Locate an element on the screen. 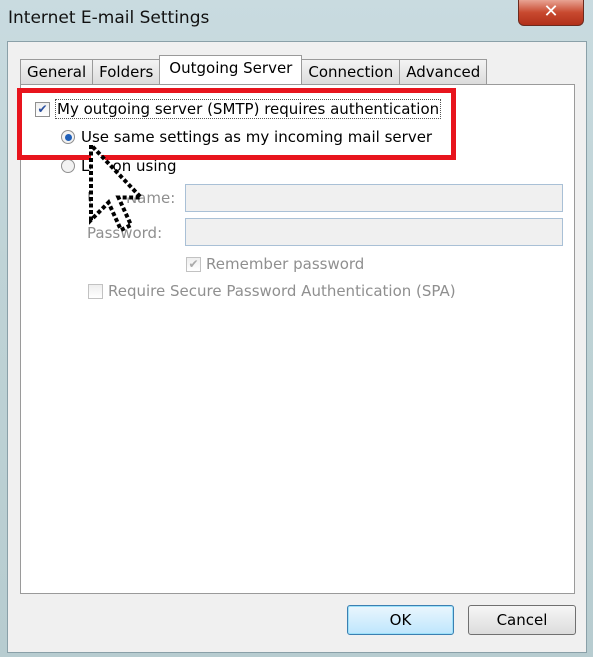  radio-unselected-icon is located at coordinates (68, 166).